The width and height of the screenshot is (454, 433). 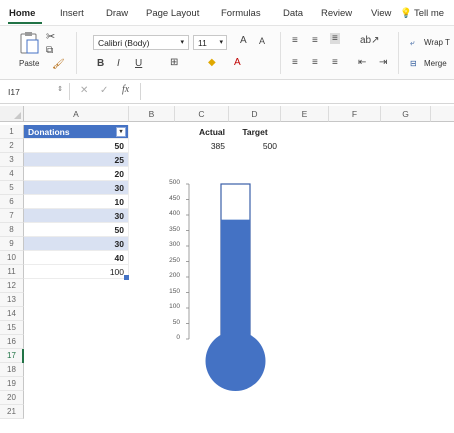 What do you see at coordinates (25, 23) in the screenshot?
I see `active-tab-indicator` at bounding box center [25, 23].